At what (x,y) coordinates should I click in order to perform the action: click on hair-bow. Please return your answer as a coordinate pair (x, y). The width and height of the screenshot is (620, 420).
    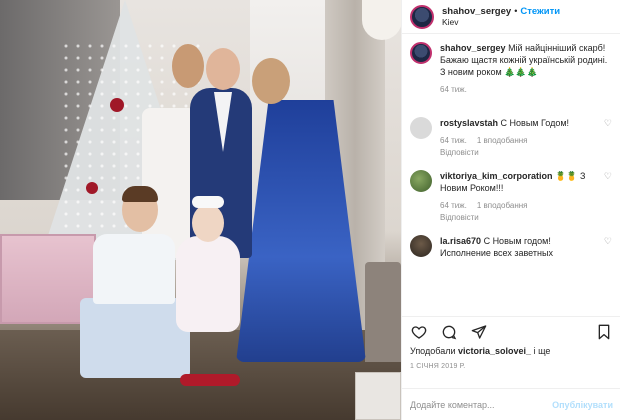
    Looking at the image, I should click on (208, 202).